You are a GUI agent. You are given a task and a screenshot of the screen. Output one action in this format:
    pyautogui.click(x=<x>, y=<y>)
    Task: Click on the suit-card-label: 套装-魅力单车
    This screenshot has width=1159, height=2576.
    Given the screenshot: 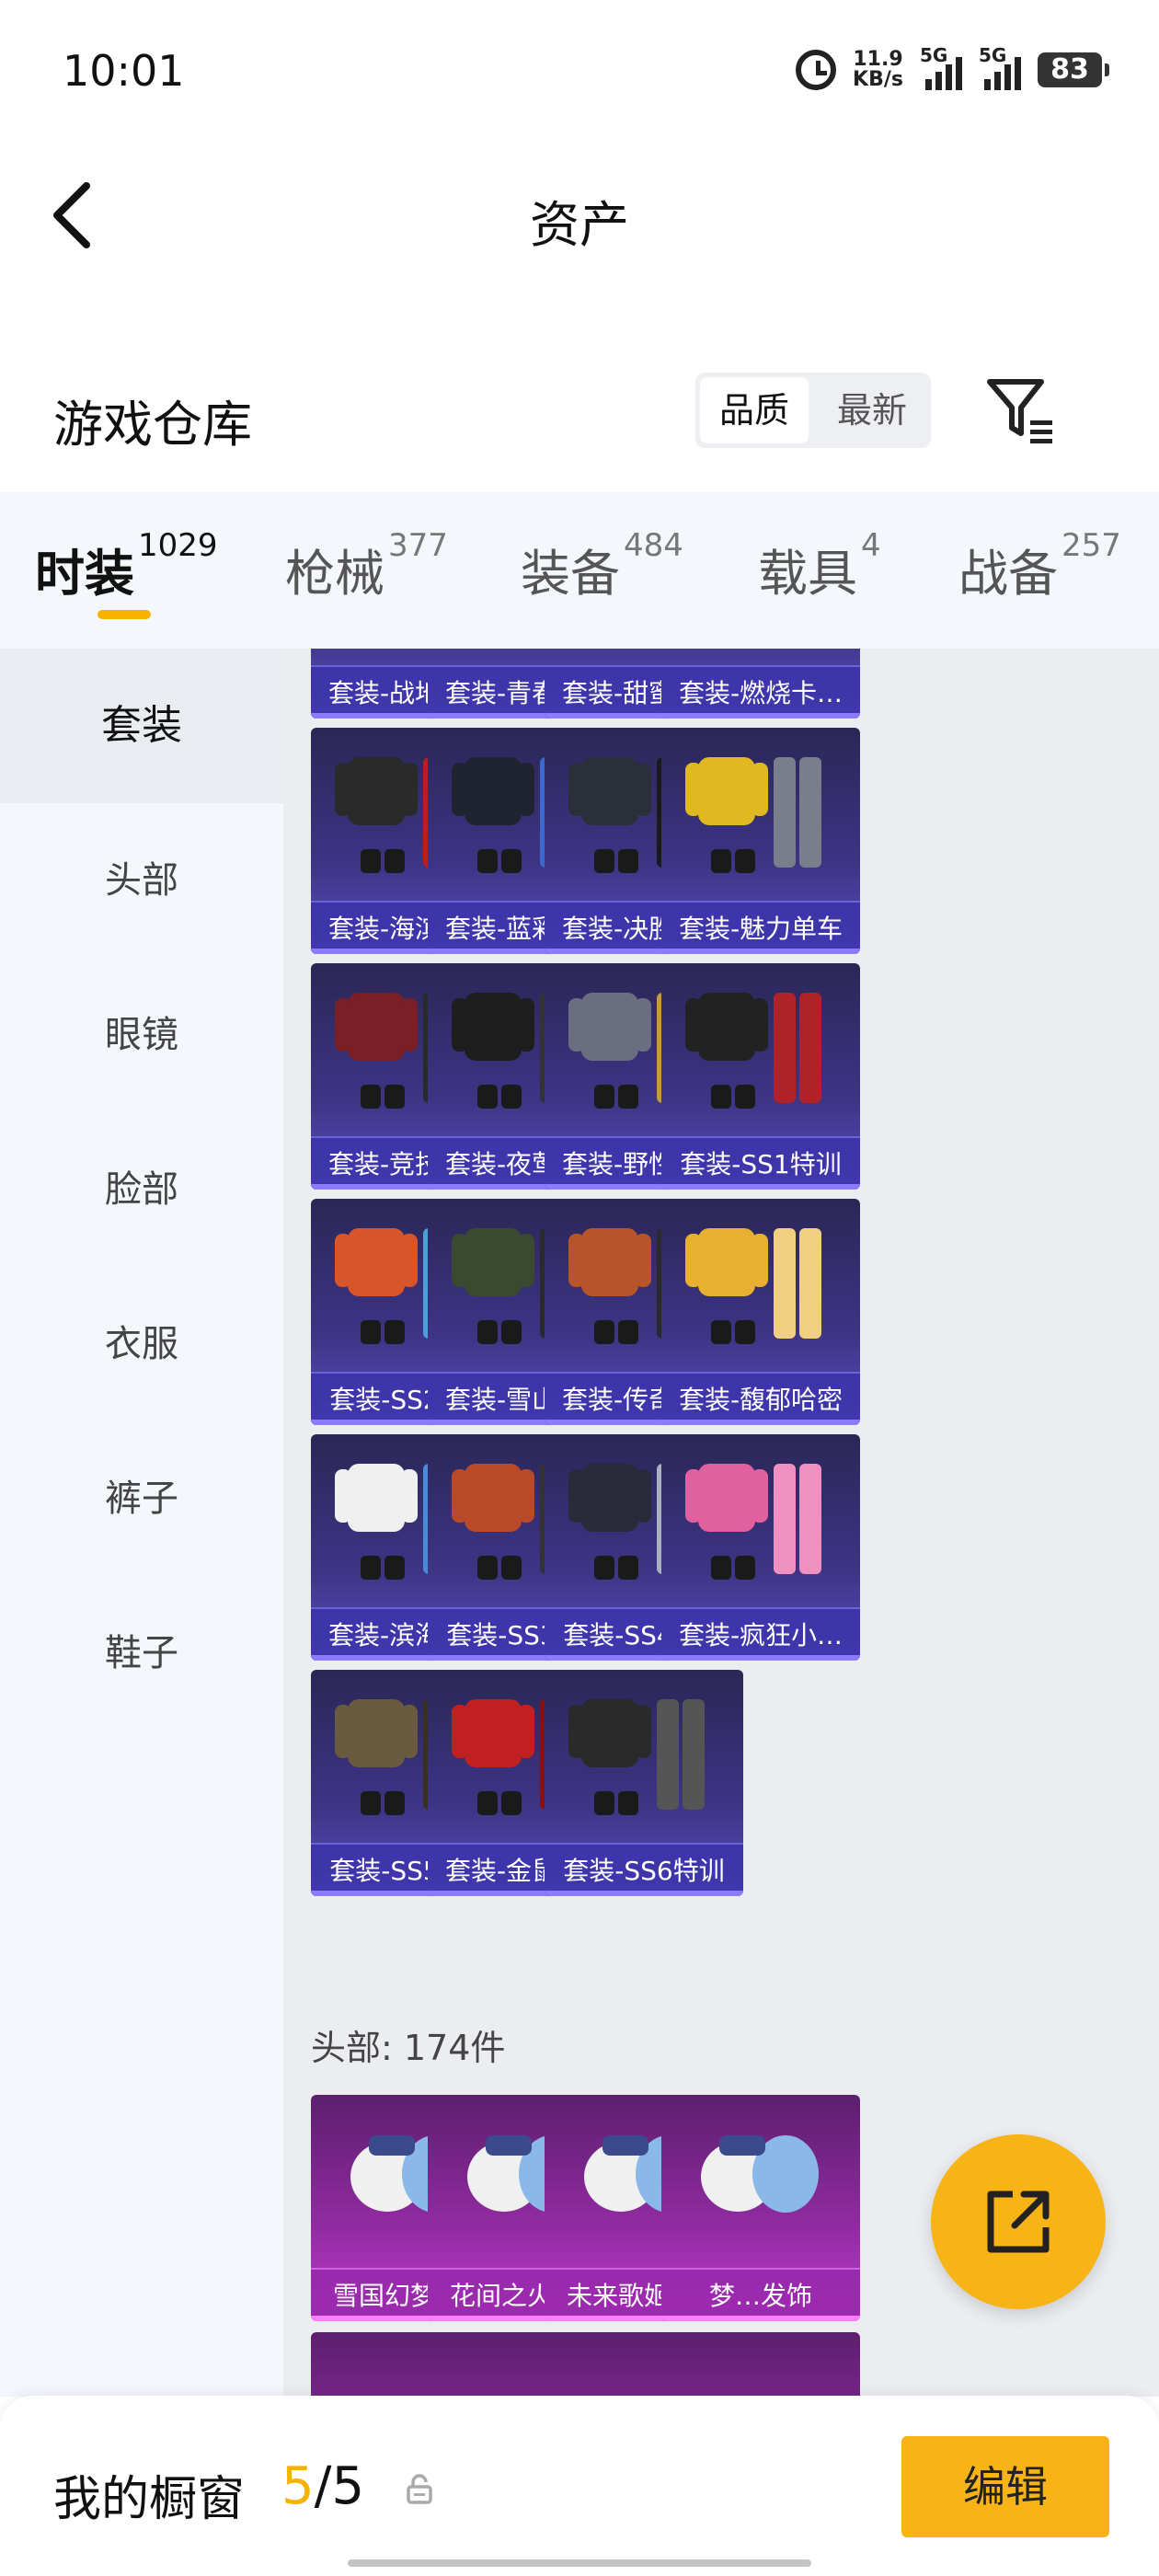 What is the action you would take?
    pyautogui.click(x=760, y=927)
    